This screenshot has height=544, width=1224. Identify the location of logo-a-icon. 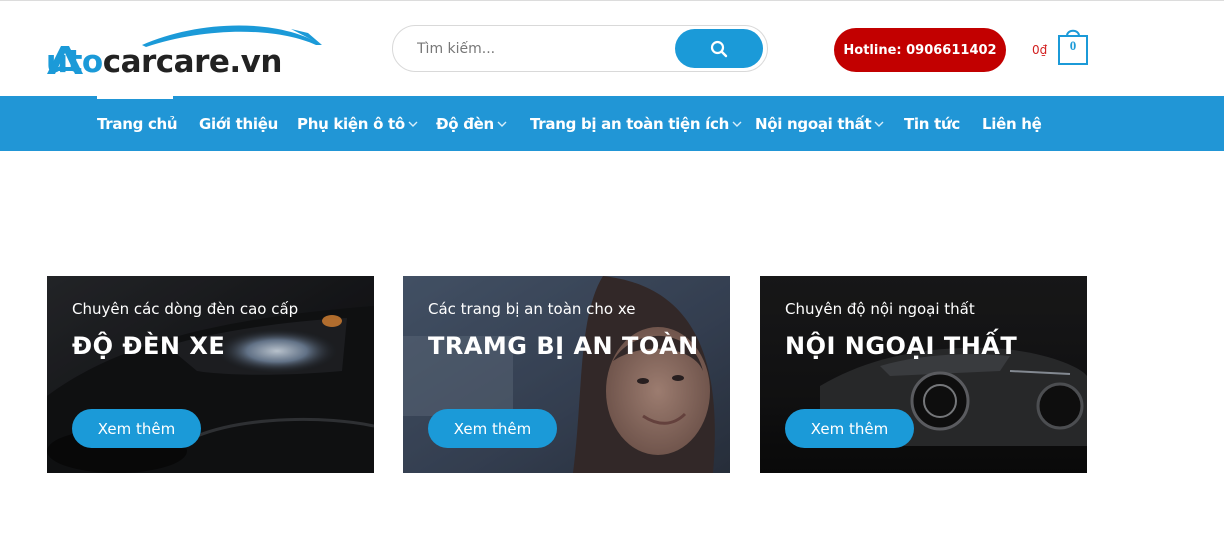
(65, 60).